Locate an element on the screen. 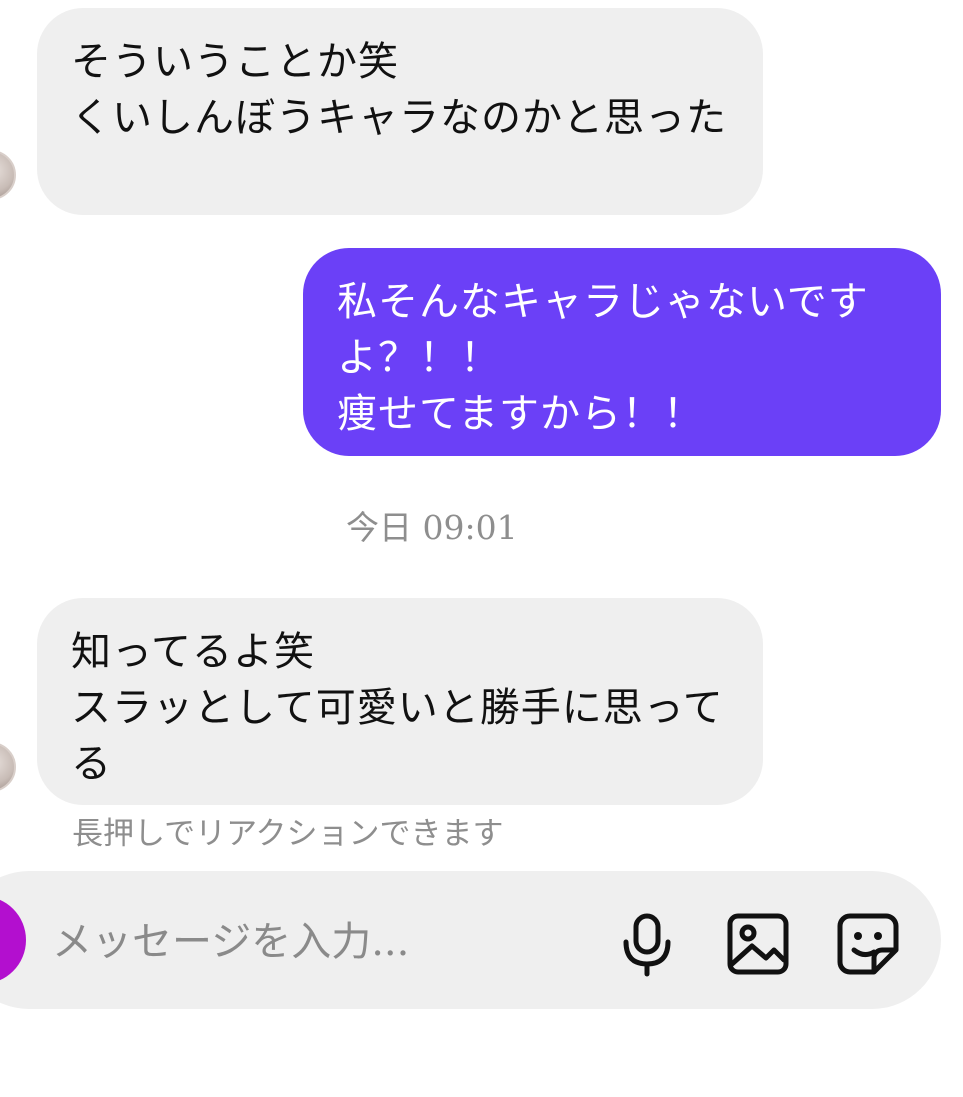 The width and height of the screenshot is (963, 1097). message-timestamp: 今日 09:01 is located at coordinates (432, 527).